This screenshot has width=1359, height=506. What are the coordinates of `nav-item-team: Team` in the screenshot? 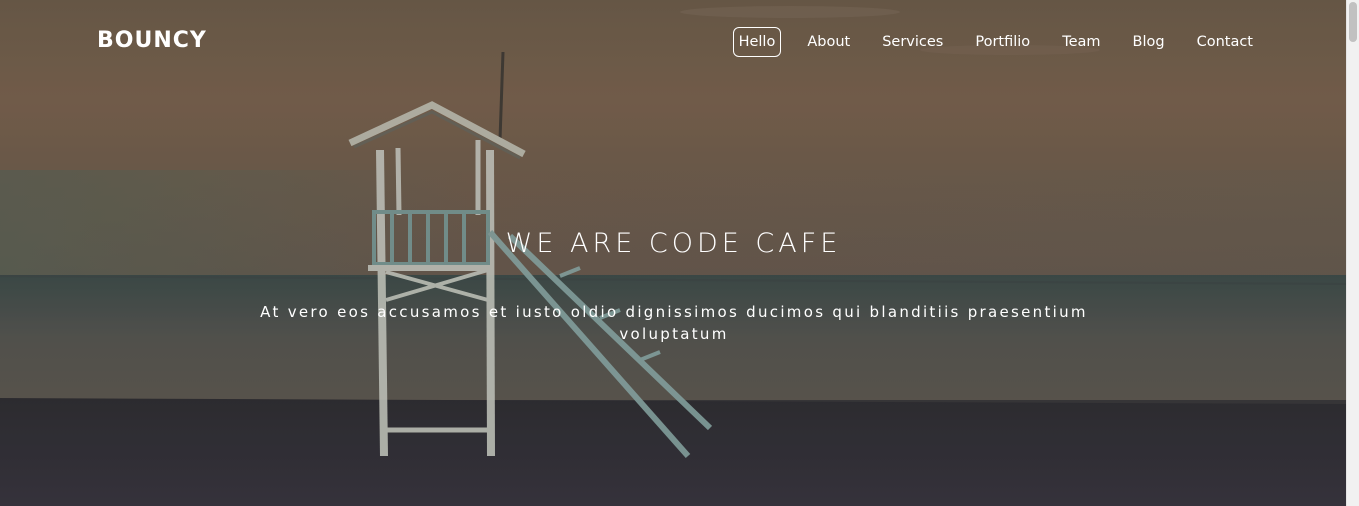 It's located at (1081, 42).